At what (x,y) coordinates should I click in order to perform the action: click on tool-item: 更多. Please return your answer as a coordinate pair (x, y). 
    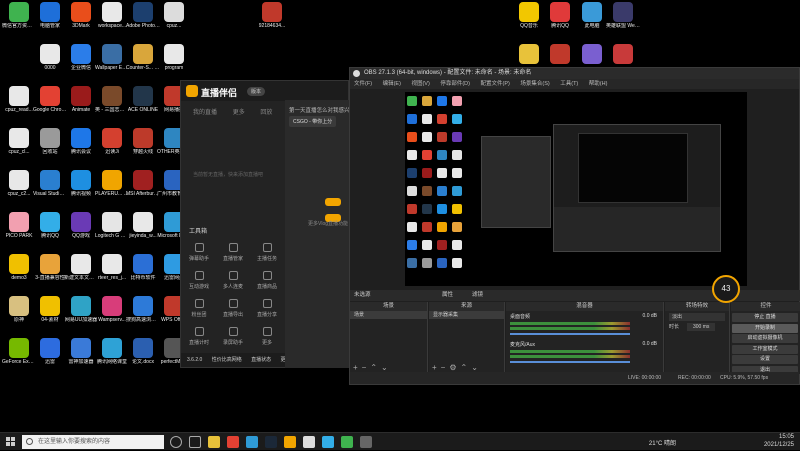
    Looking at the image, I should click on (267, 336).